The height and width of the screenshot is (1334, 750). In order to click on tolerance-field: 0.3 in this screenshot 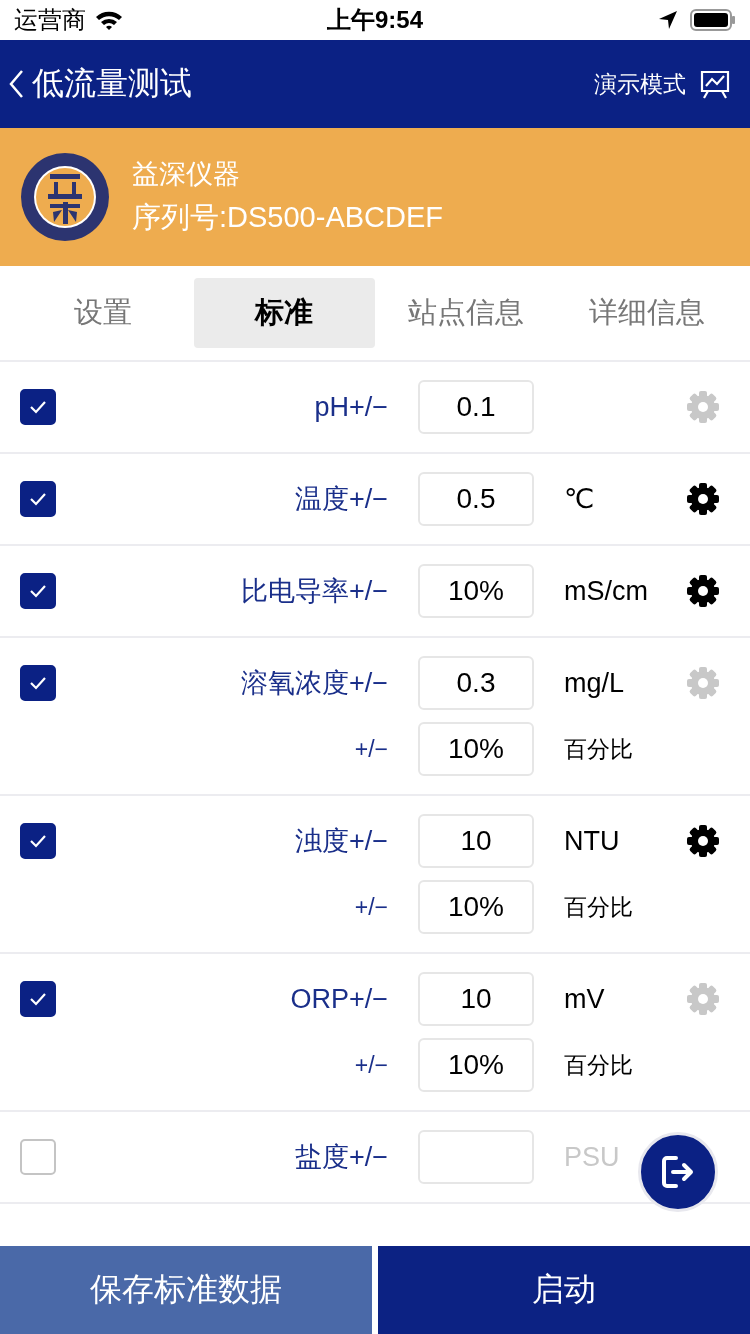, I will do `click(476, 683)`.